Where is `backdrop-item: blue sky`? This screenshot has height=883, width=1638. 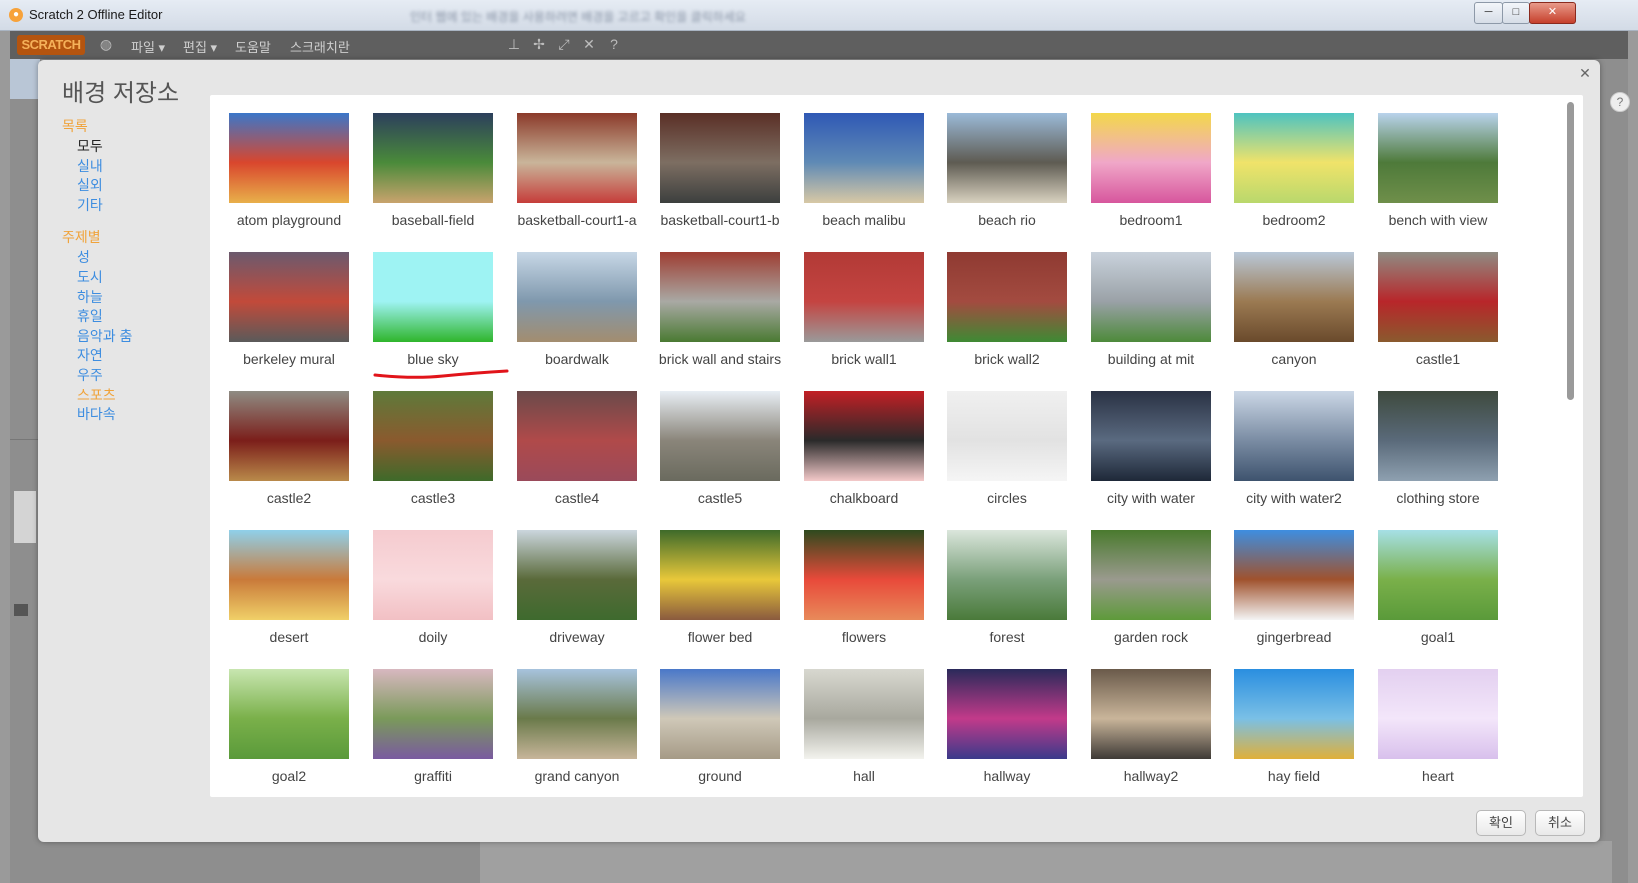
backdrop-item: blue sky is located at coordinates (432, 311).